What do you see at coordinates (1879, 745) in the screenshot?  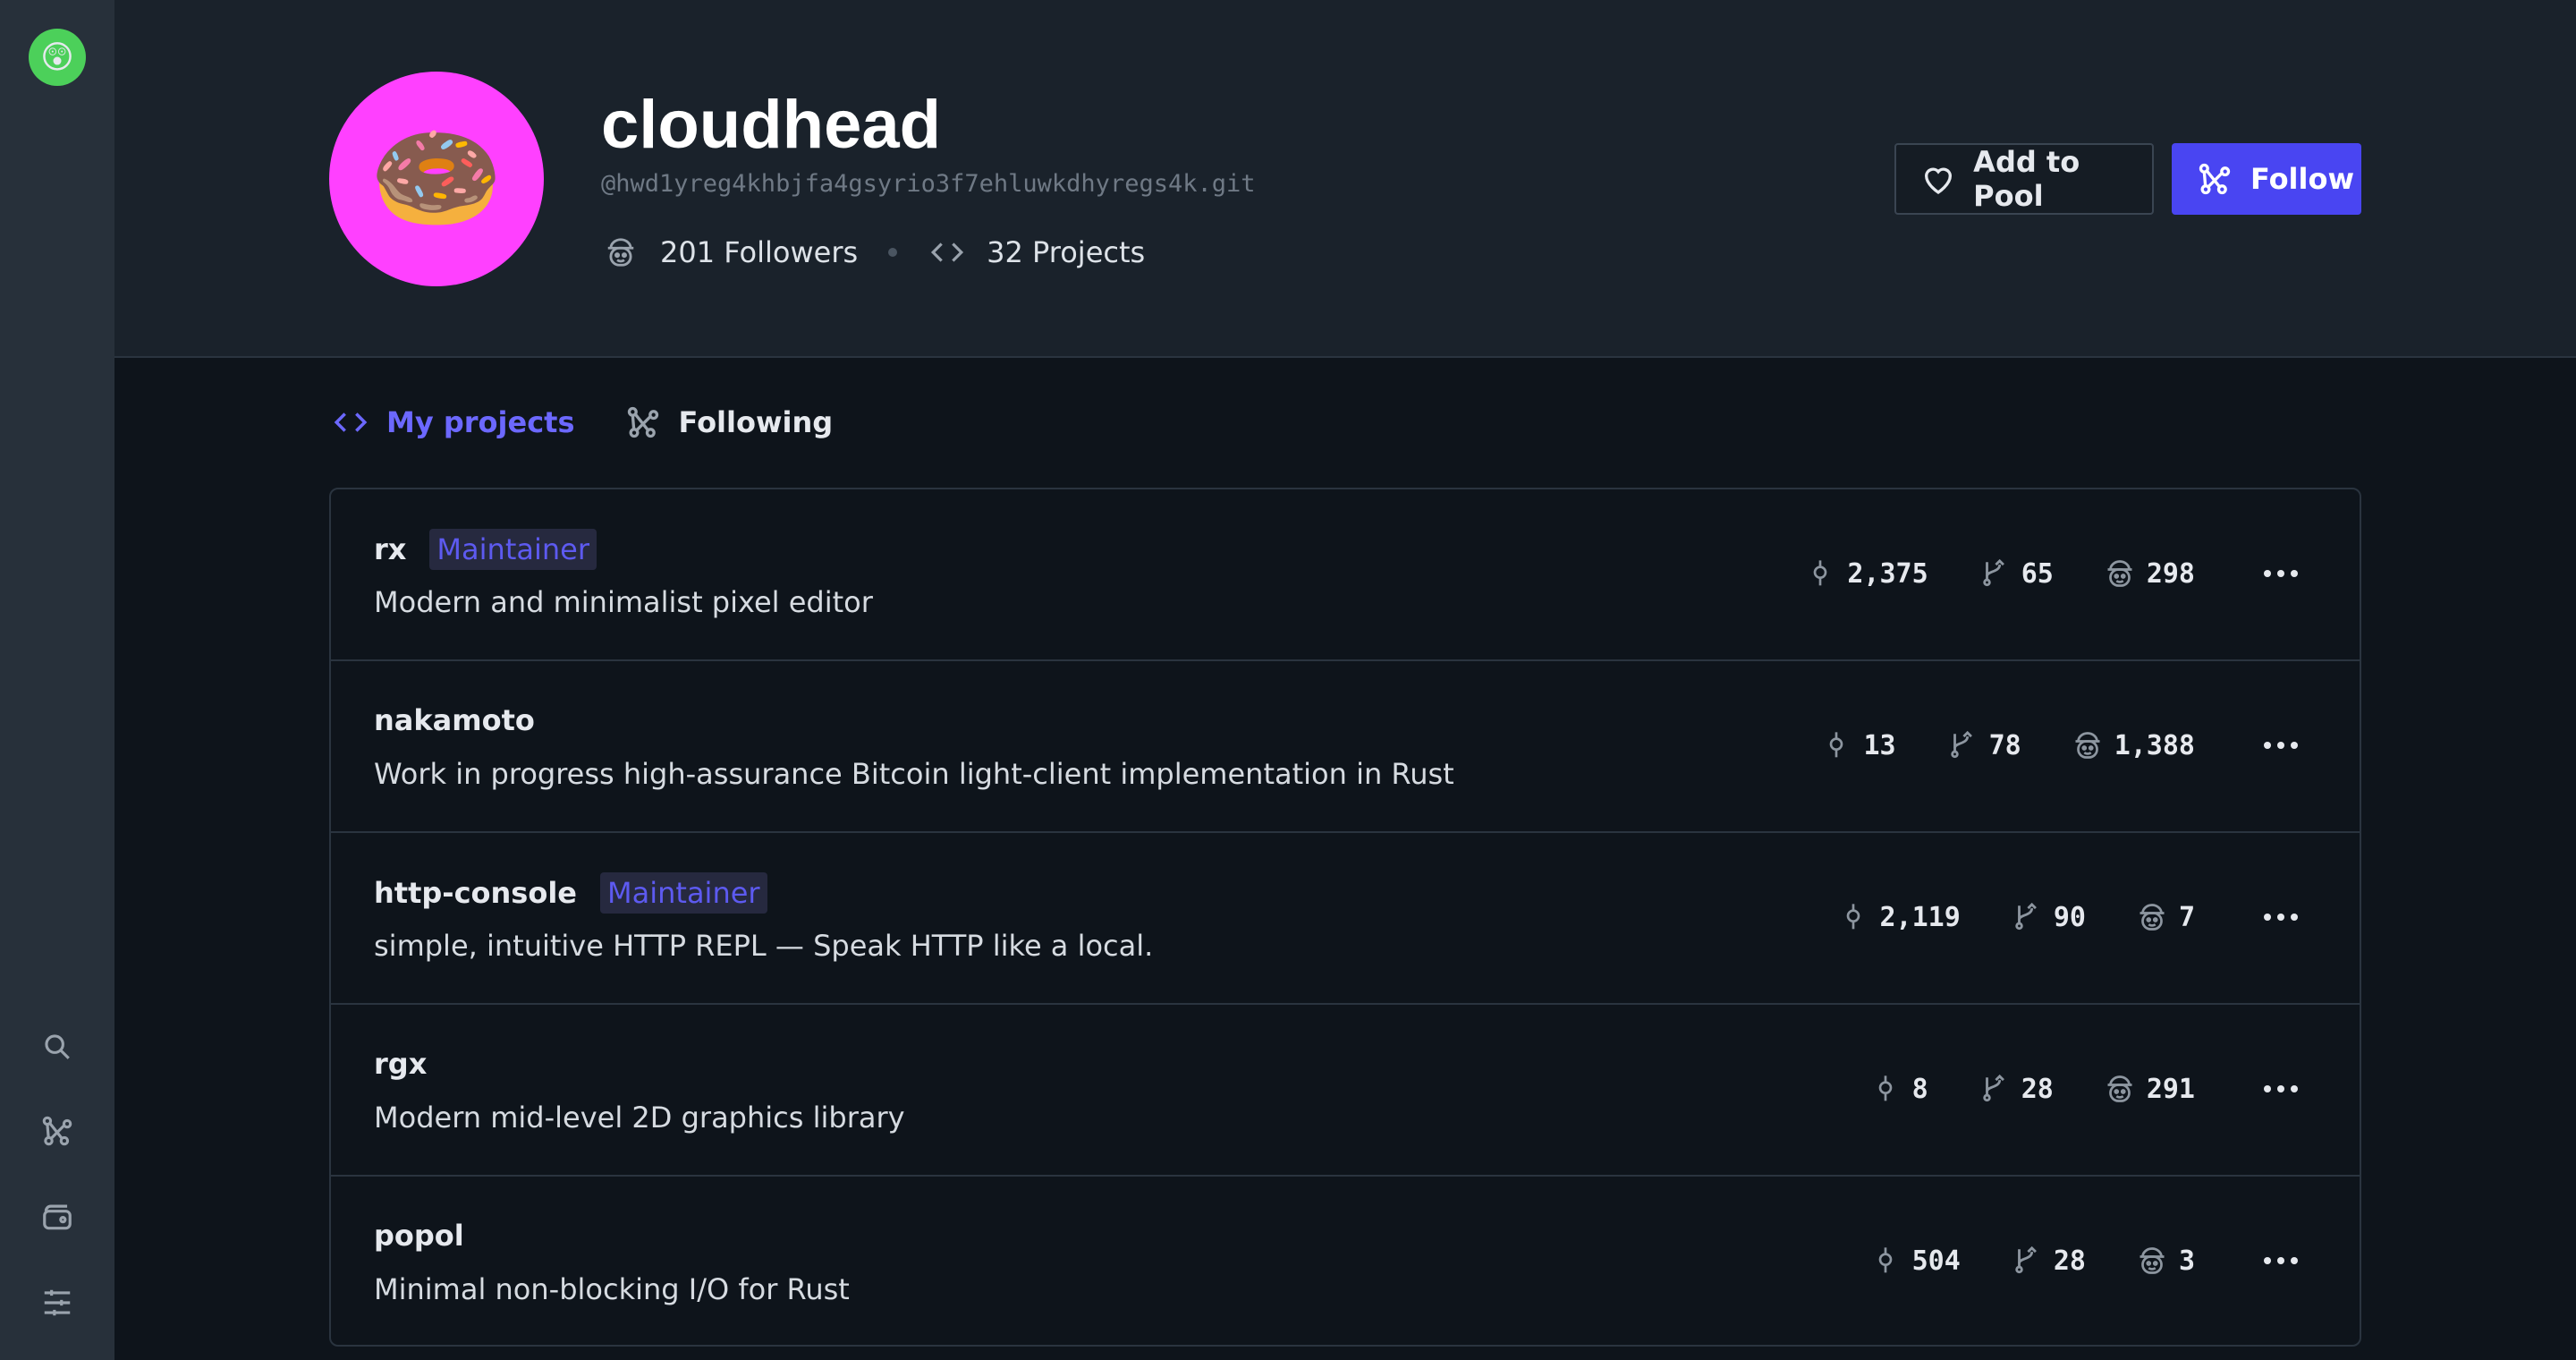 I see `commits-count: 13` at bounding box center [1879, 745].